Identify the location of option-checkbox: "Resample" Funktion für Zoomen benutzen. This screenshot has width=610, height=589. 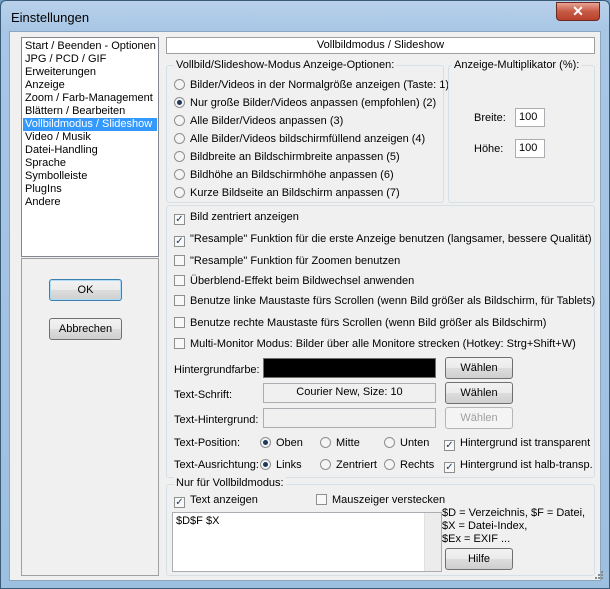
(287, 261).